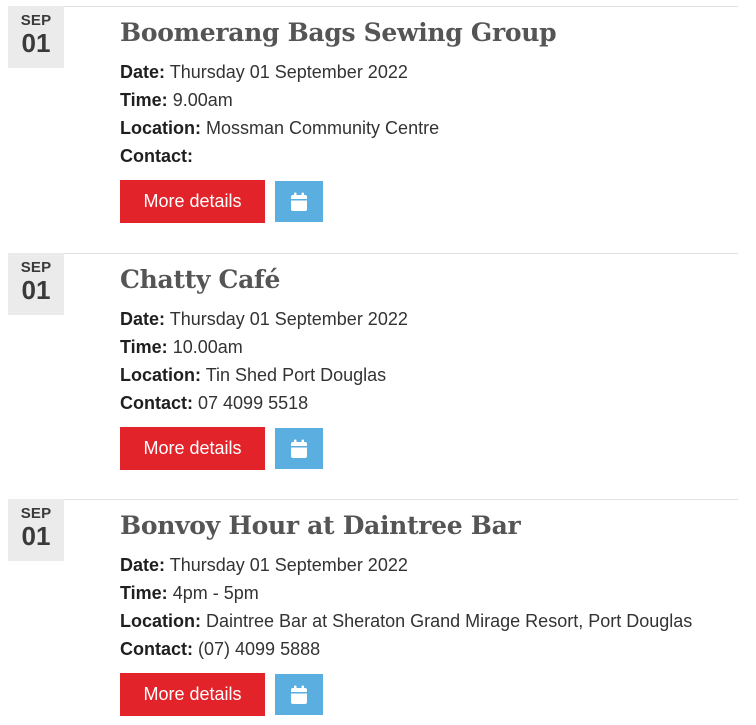 The height and width of the screenshot is (725, 756). What do you see at coordinates (430, 403) in the screenshot?
I see `event-contact-row: Contact: 07 4099 5518` at bounding box center [430, 403].